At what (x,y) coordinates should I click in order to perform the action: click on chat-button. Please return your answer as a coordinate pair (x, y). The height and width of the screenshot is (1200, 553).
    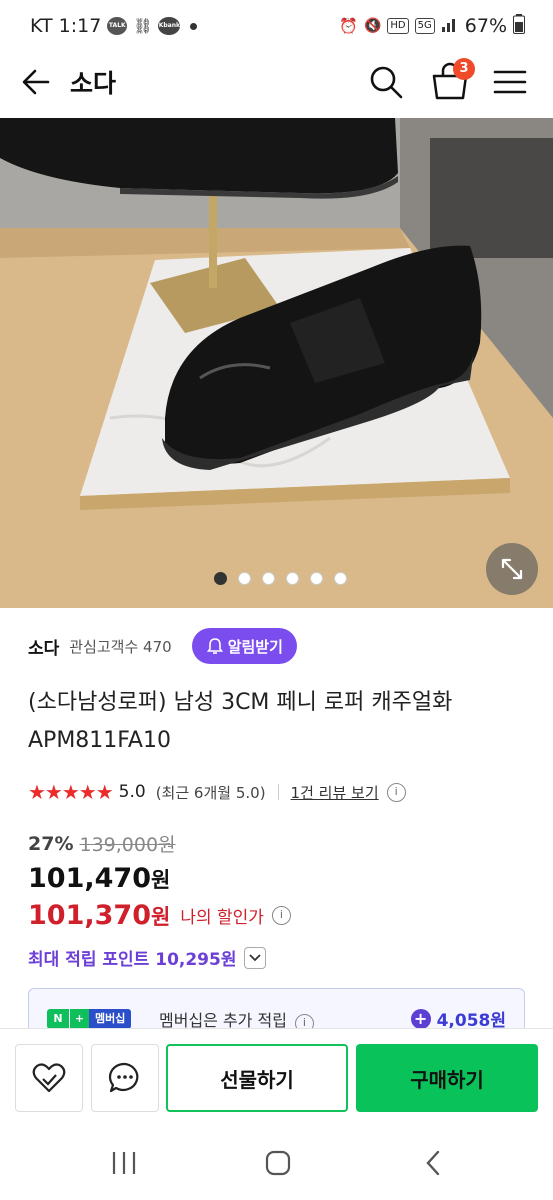
    Looking at the image, I should click on (125, 1078).